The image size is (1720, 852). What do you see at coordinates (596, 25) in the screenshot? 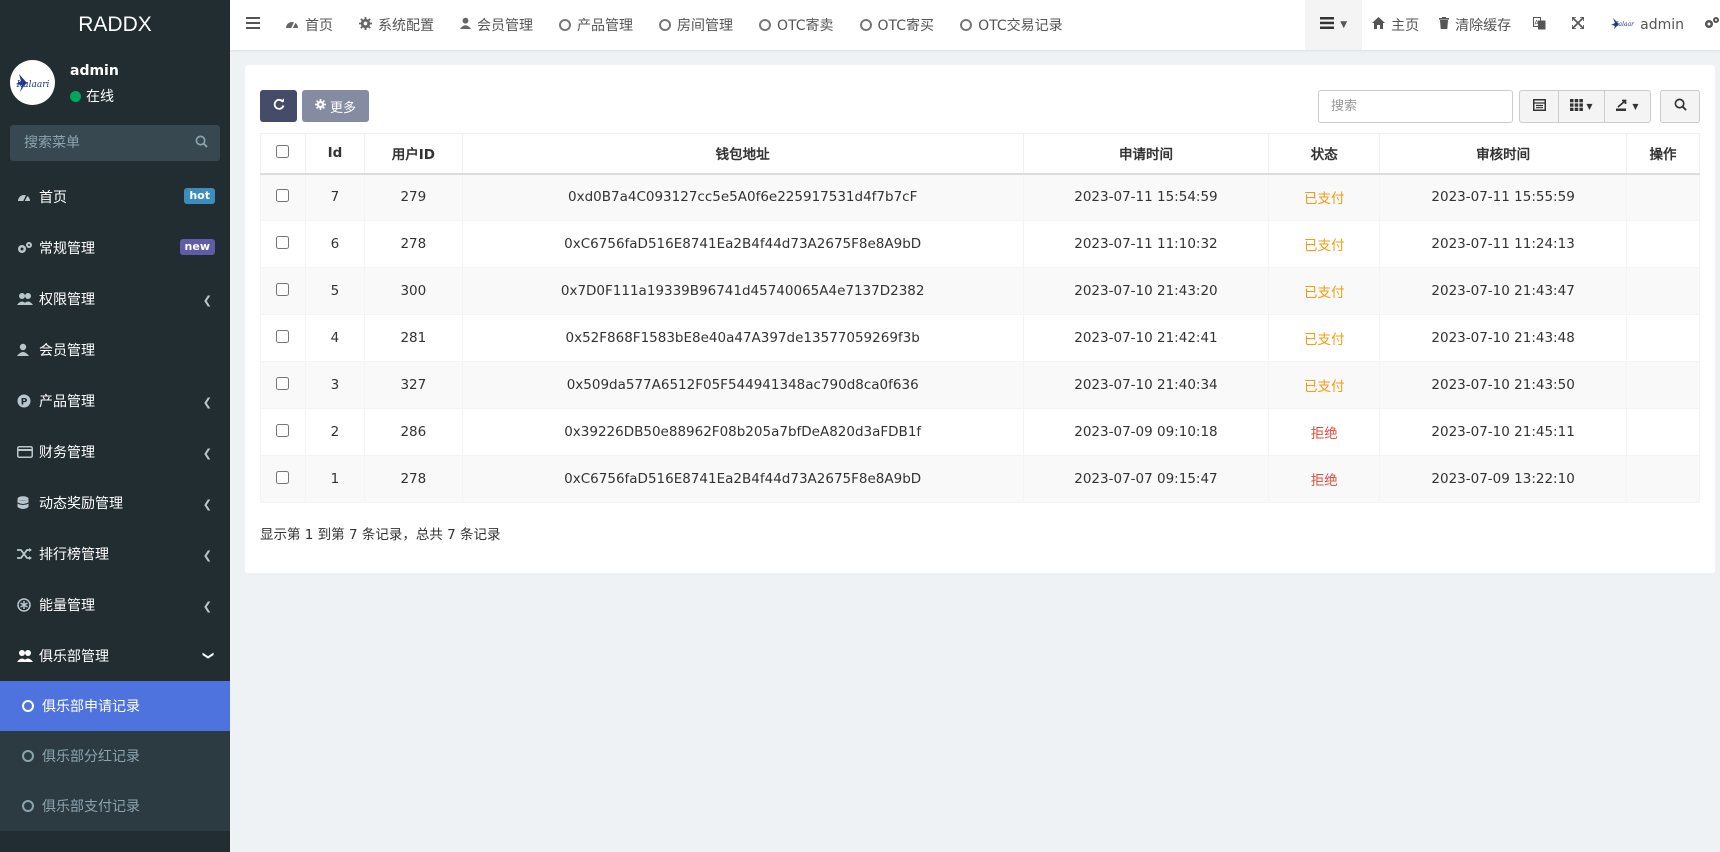
I see `tab-products: 产品管理` at bounding box center [596, 25].